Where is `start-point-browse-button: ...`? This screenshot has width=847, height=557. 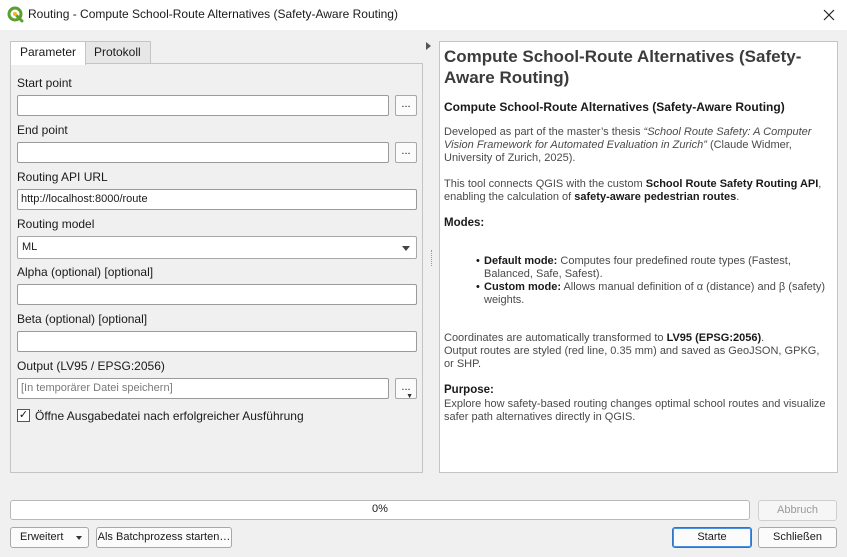
start-point-browse-button: ... is located at coordinates (406, 105).